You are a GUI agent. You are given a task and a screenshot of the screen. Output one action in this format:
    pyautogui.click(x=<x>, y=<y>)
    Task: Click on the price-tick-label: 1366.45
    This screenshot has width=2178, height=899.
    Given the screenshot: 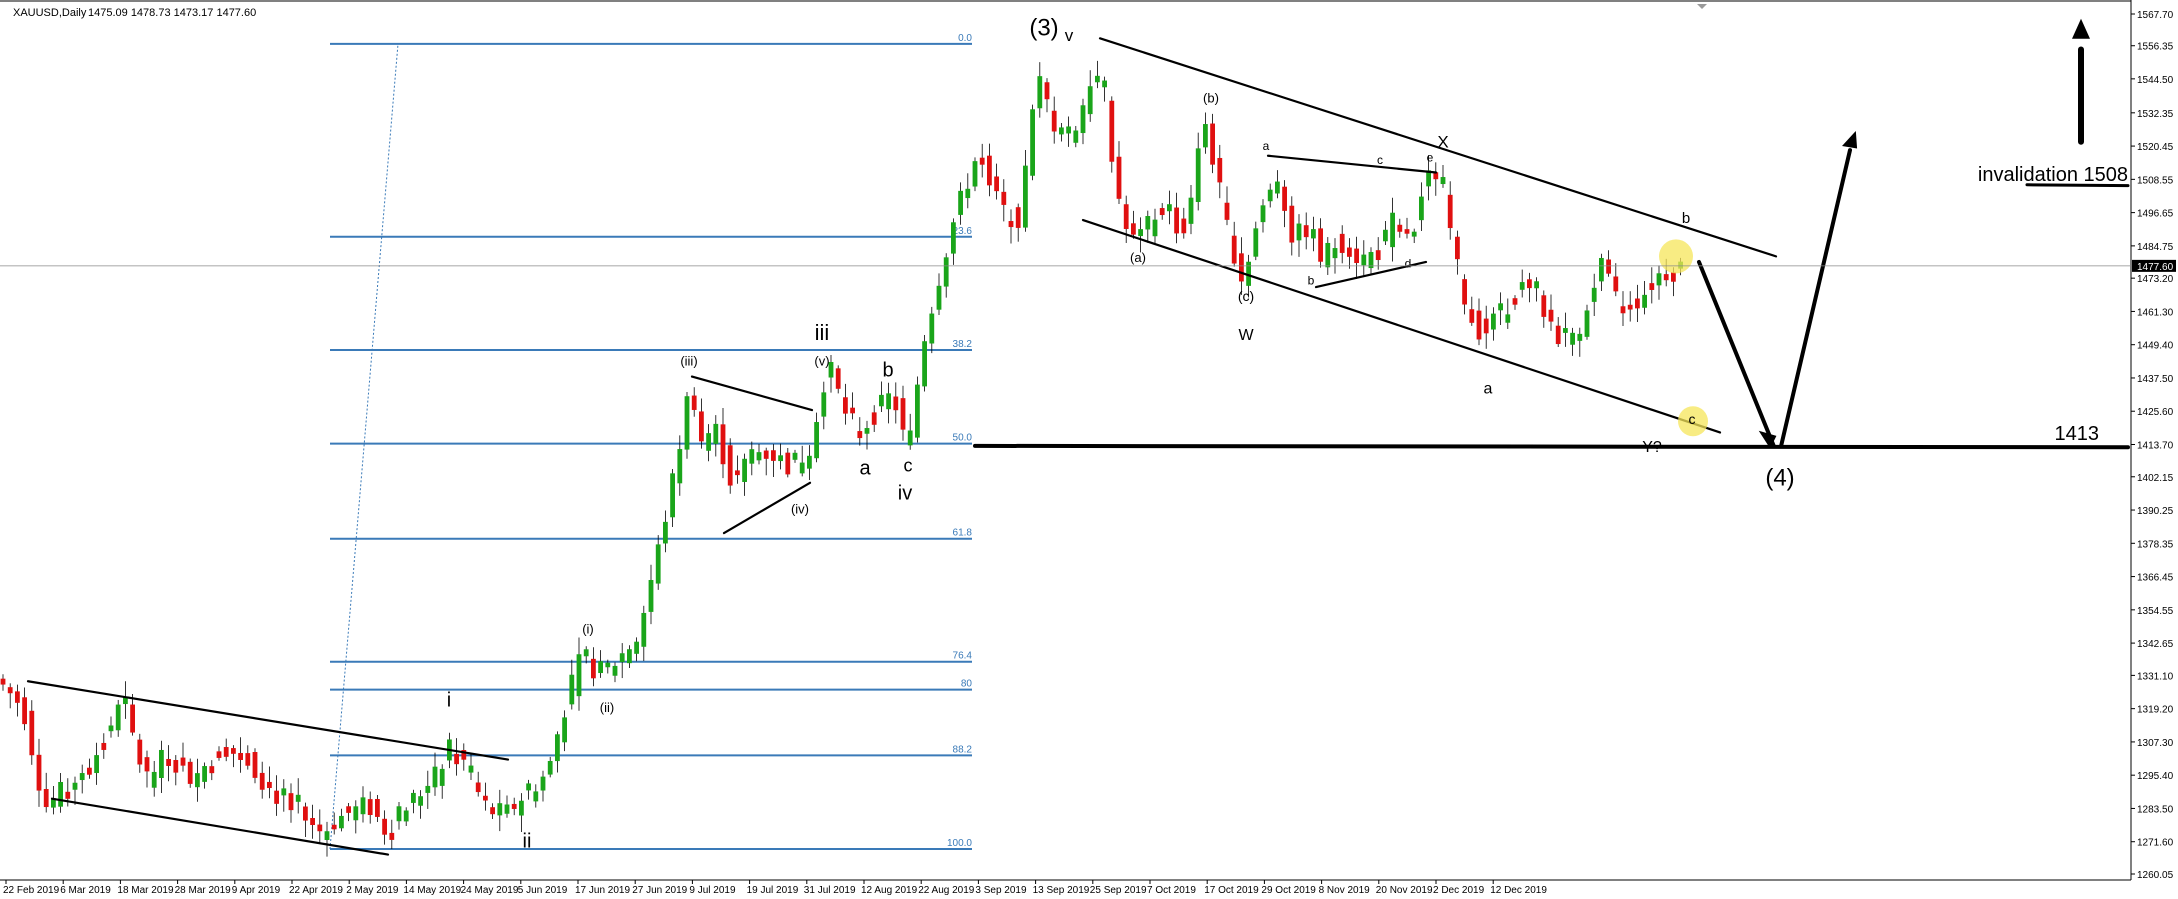 What is the action you would take?
    pyautogui.click(x=2155, y=578)
    